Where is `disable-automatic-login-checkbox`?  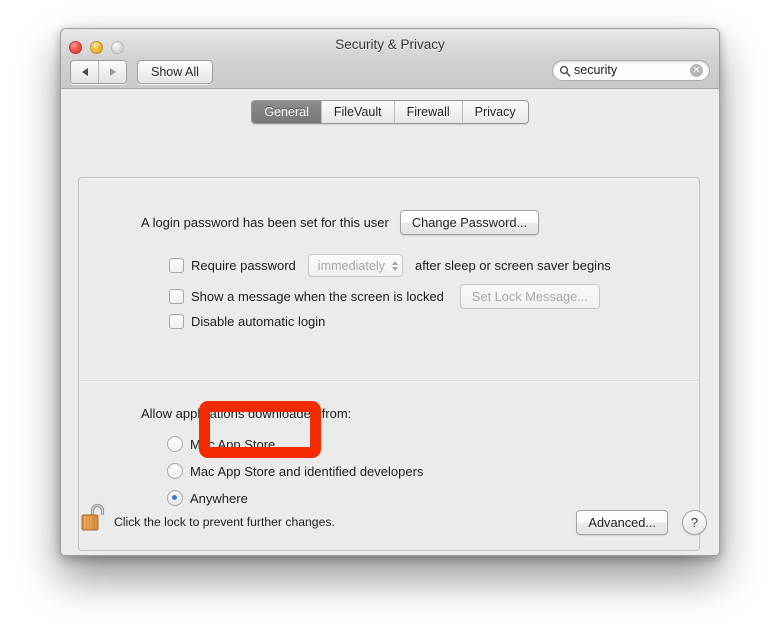 disable-automatic-login-checkbox is located at coordinates (176, 321).